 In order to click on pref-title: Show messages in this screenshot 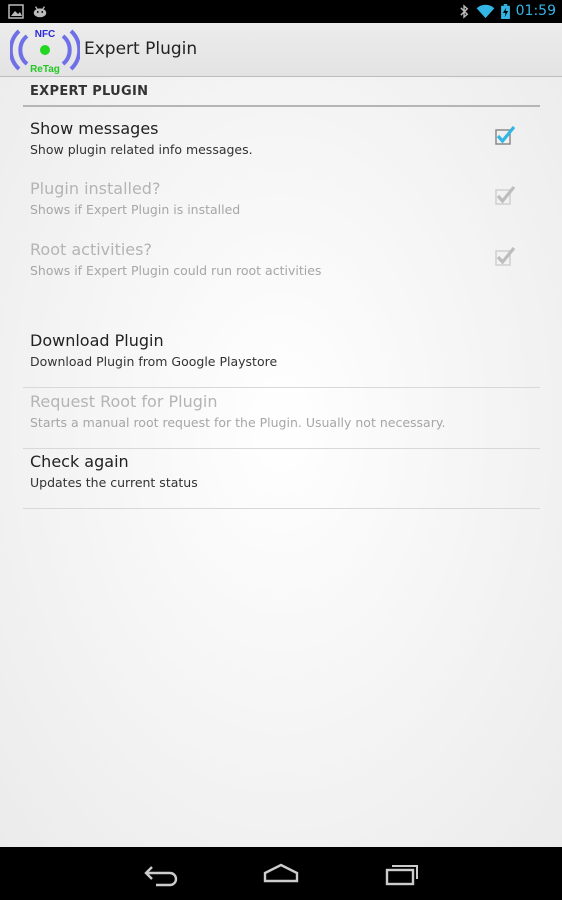, I will do `click(94, 128)`.